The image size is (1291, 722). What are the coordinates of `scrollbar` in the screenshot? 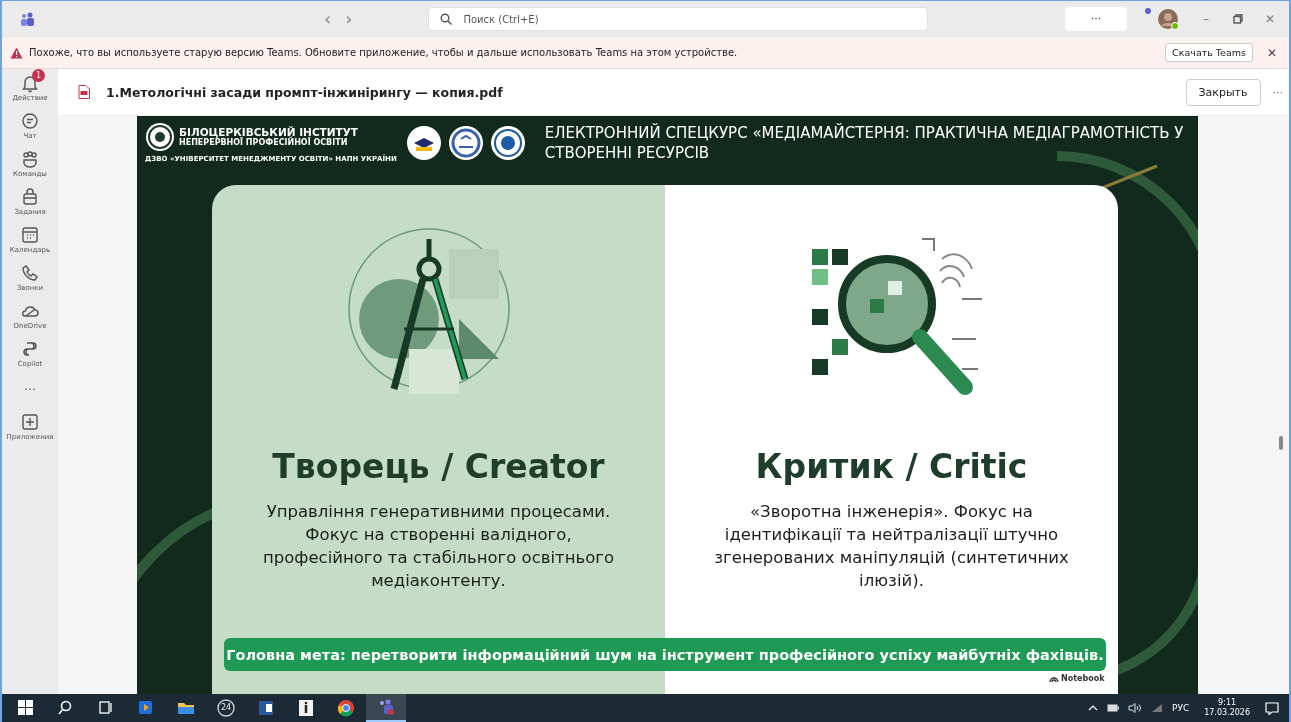 It's located at (1281, 443).